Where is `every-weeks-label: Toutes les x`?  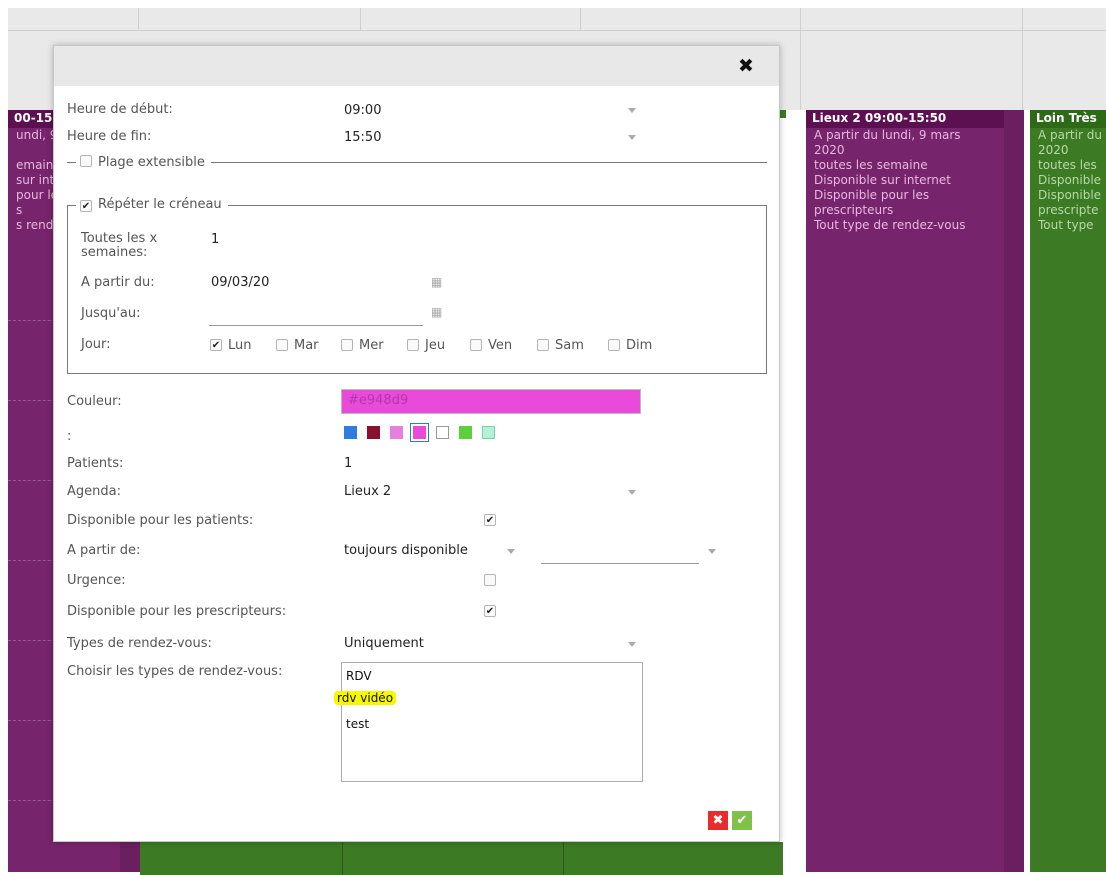 every-weeks-label: Toutes les x is located at coordinates (119, 238).